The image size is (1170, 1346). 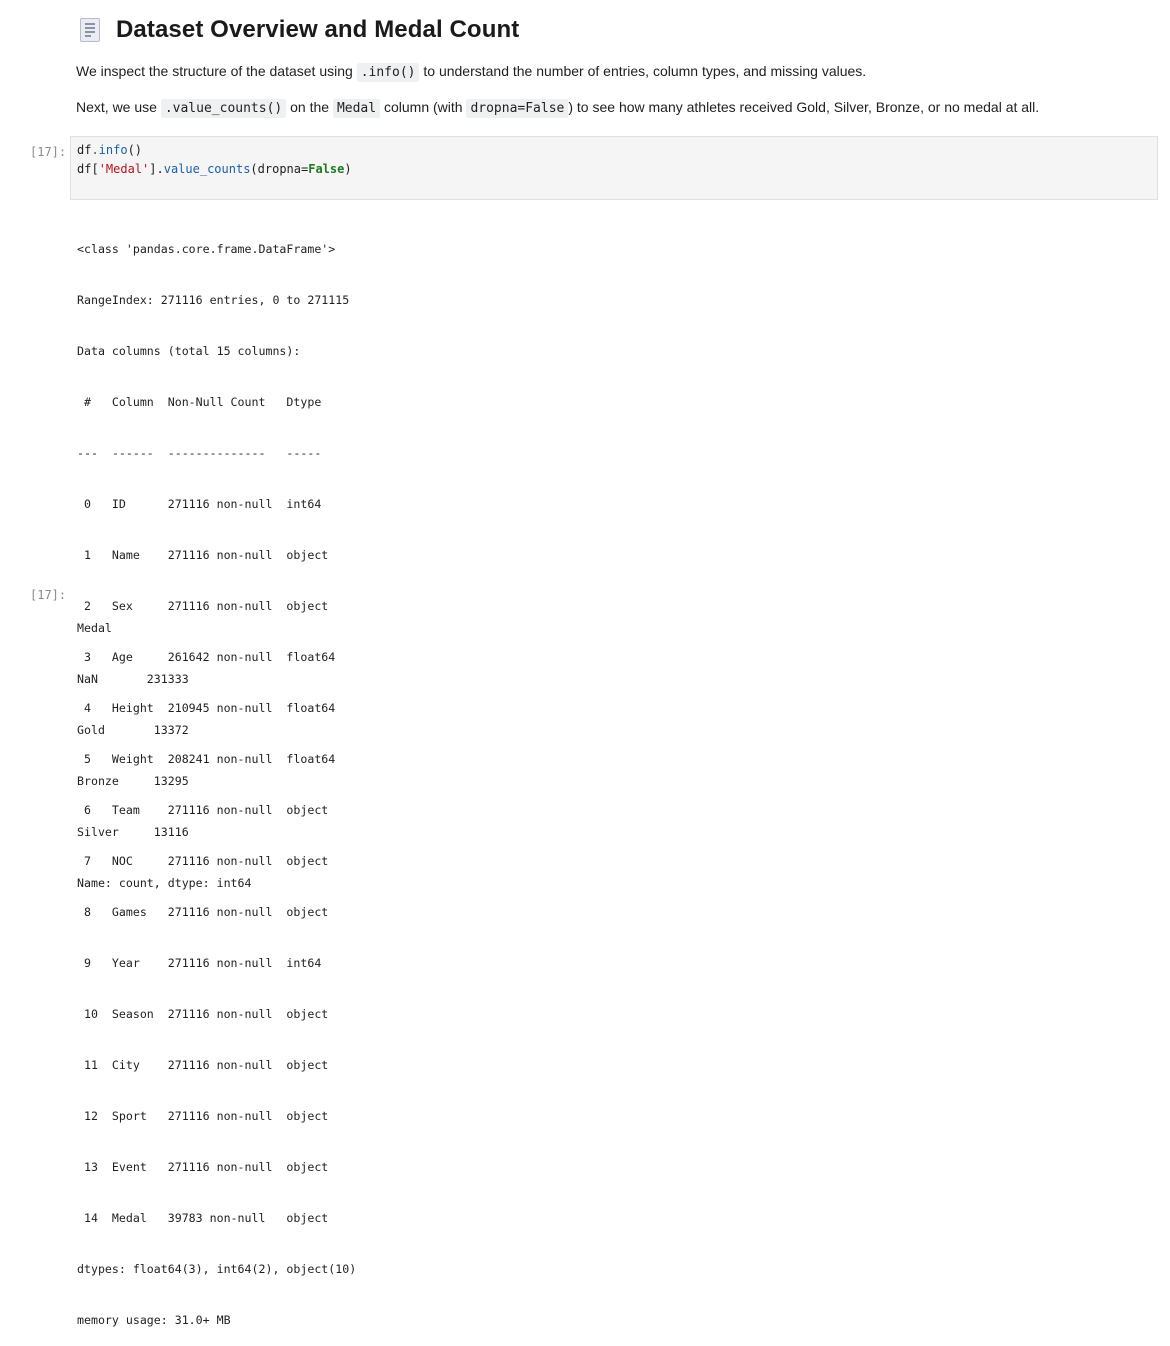 What do you see at coordinates (517, 108) in the screenshot?
I see `inline-code-dropna: dropna=False` at bounding box center [517, 108].